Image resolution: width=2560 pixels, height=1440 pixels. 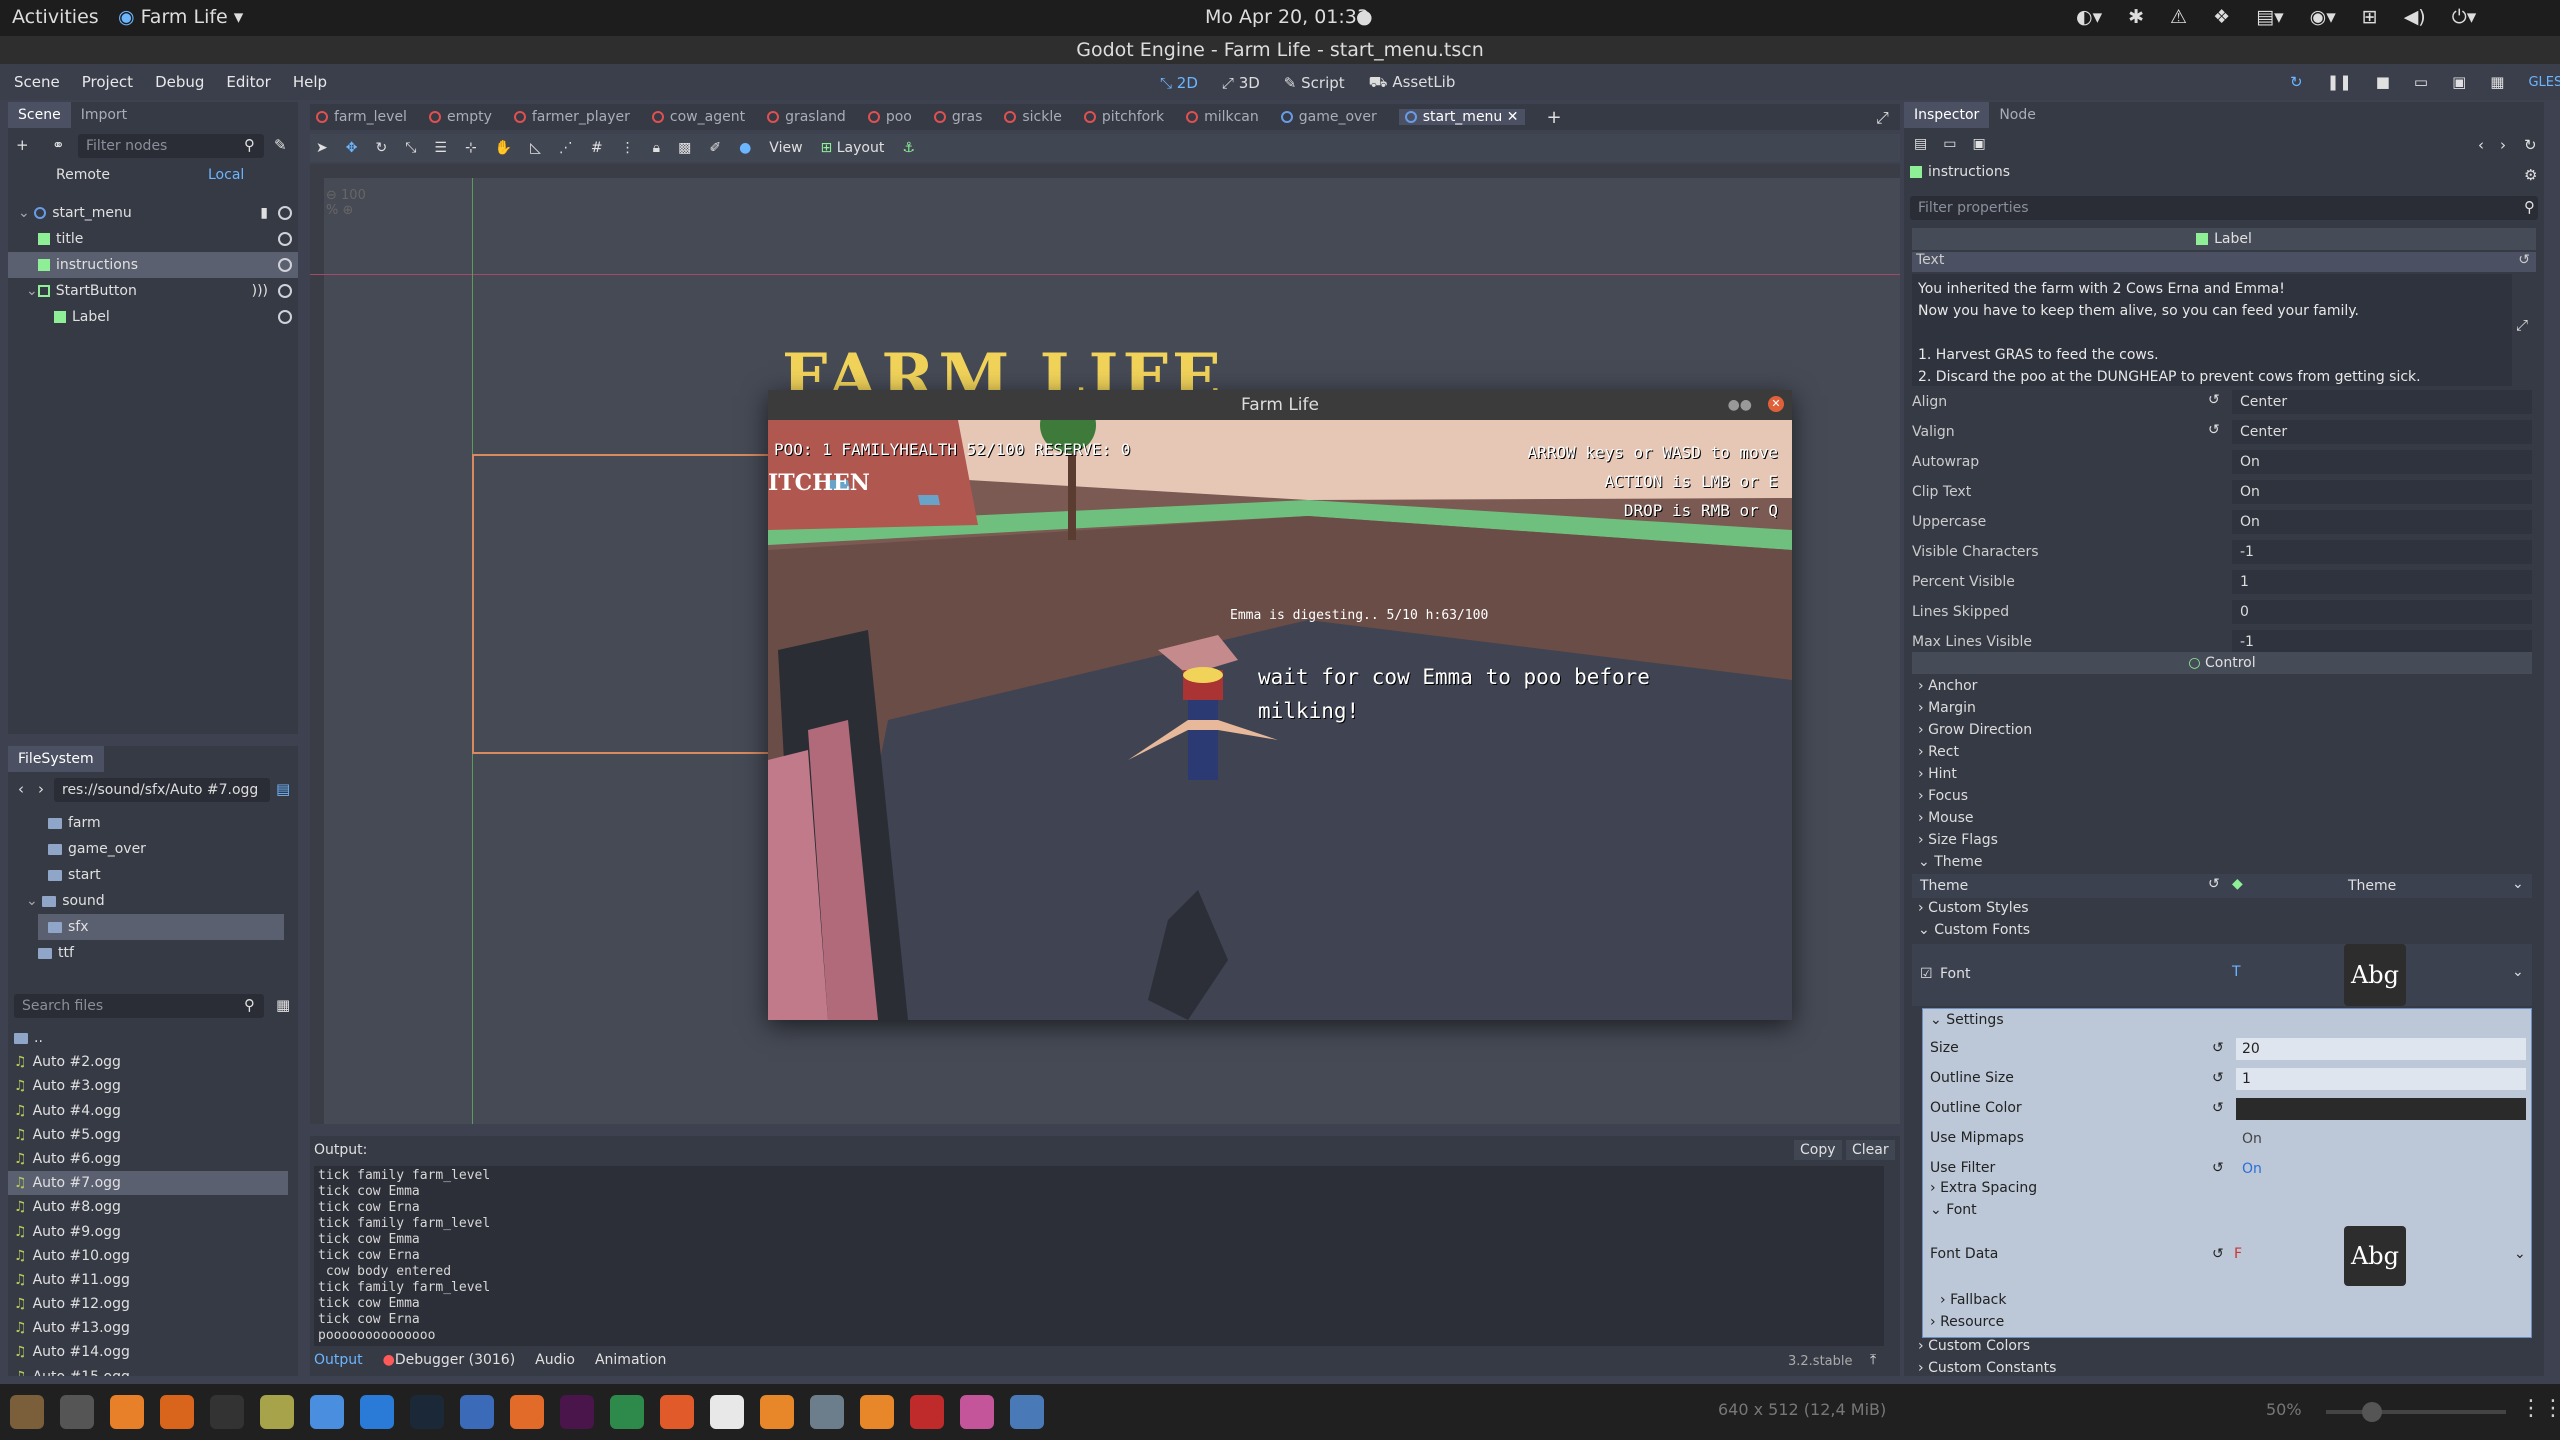 I want to click on mongodb-icon, so click(x=627, y=1412).